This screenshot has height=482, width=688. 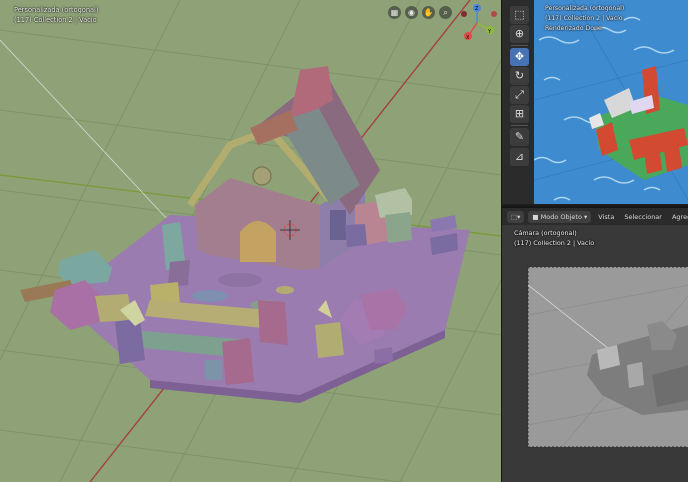 I want to click on zoom-icon: ⌕, so click(x=445, y=12).